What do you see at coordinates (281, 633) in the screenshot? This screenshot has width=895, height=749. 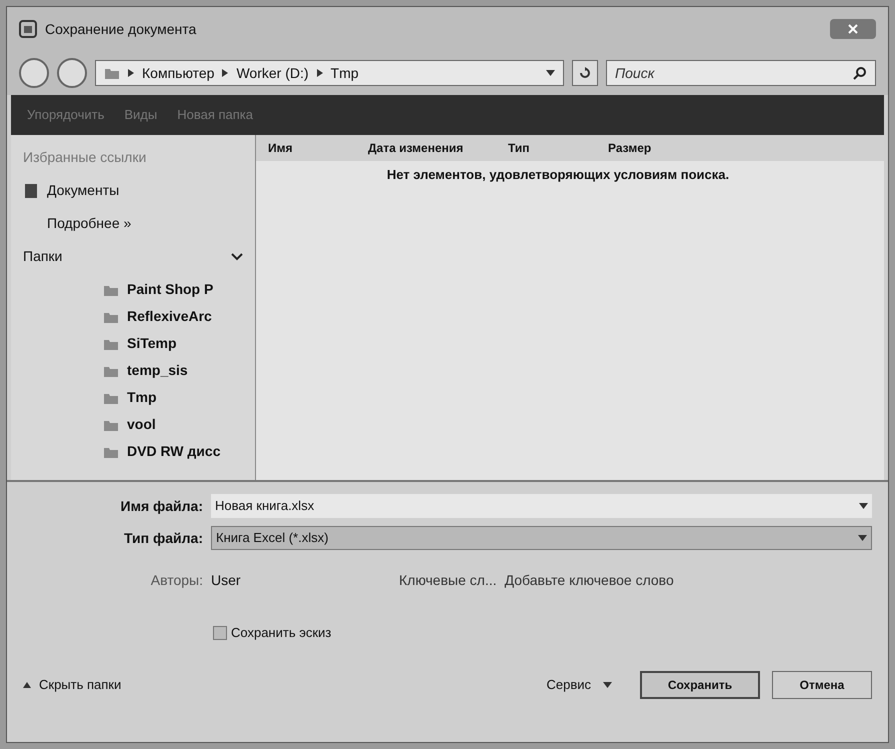 I see `checkbox-label: Сохранить эскиз` at bounding box center [281, 633].